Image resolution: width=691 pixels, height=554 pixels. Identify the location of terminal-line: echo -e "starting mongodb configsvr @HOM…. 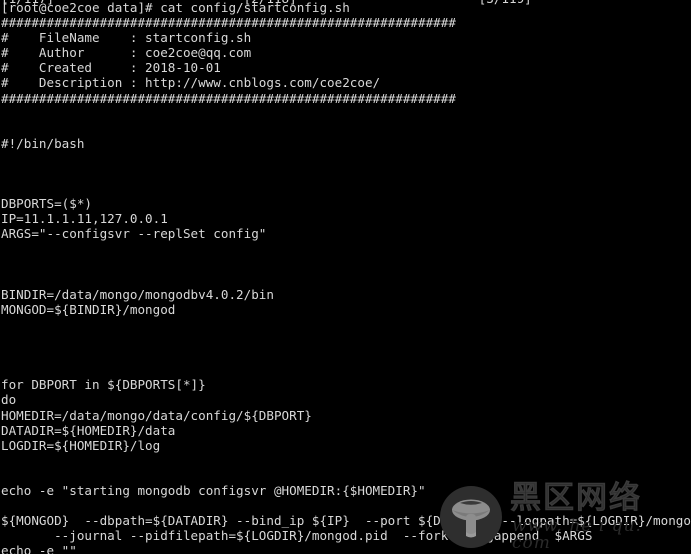
(213, 490).